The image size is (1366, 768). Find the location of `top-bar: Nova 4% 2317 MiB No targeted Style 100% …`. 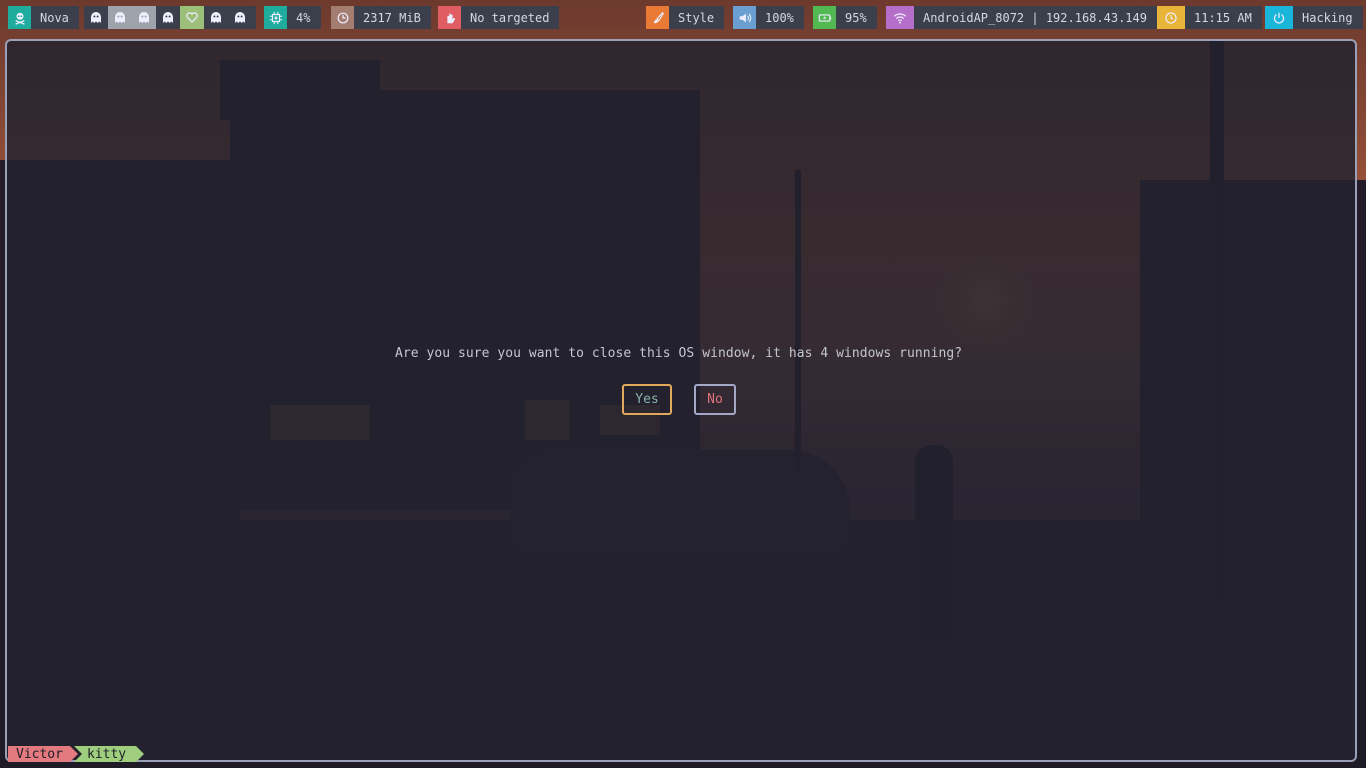

top-bar: Nova 4% 2317 MiB No targeted Style 100% … is located at coordinates (683, 18).